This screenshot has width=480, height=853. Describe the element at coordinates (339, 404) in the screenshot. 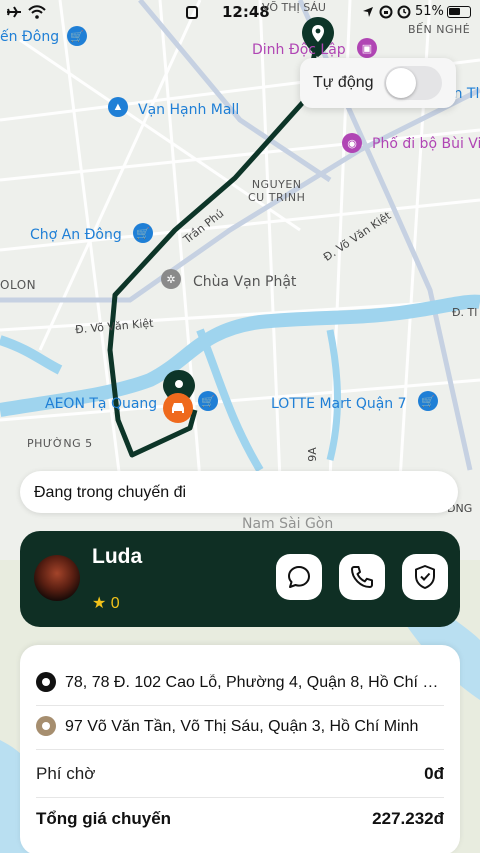

I see `poi-label: LOTTE Mart Quận 7` at that location.